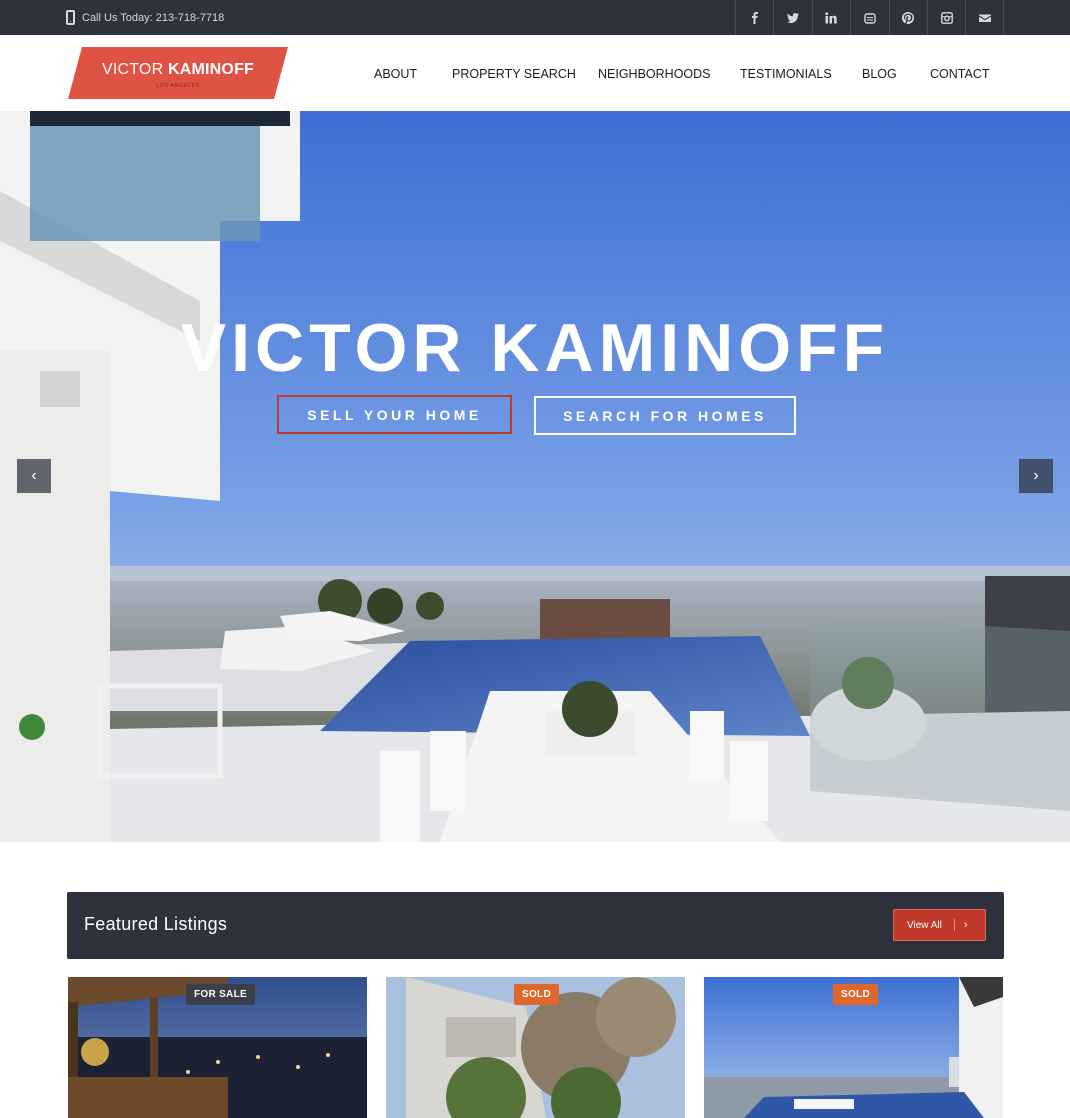  I want to click on view-all-divider, so click(954, 925).